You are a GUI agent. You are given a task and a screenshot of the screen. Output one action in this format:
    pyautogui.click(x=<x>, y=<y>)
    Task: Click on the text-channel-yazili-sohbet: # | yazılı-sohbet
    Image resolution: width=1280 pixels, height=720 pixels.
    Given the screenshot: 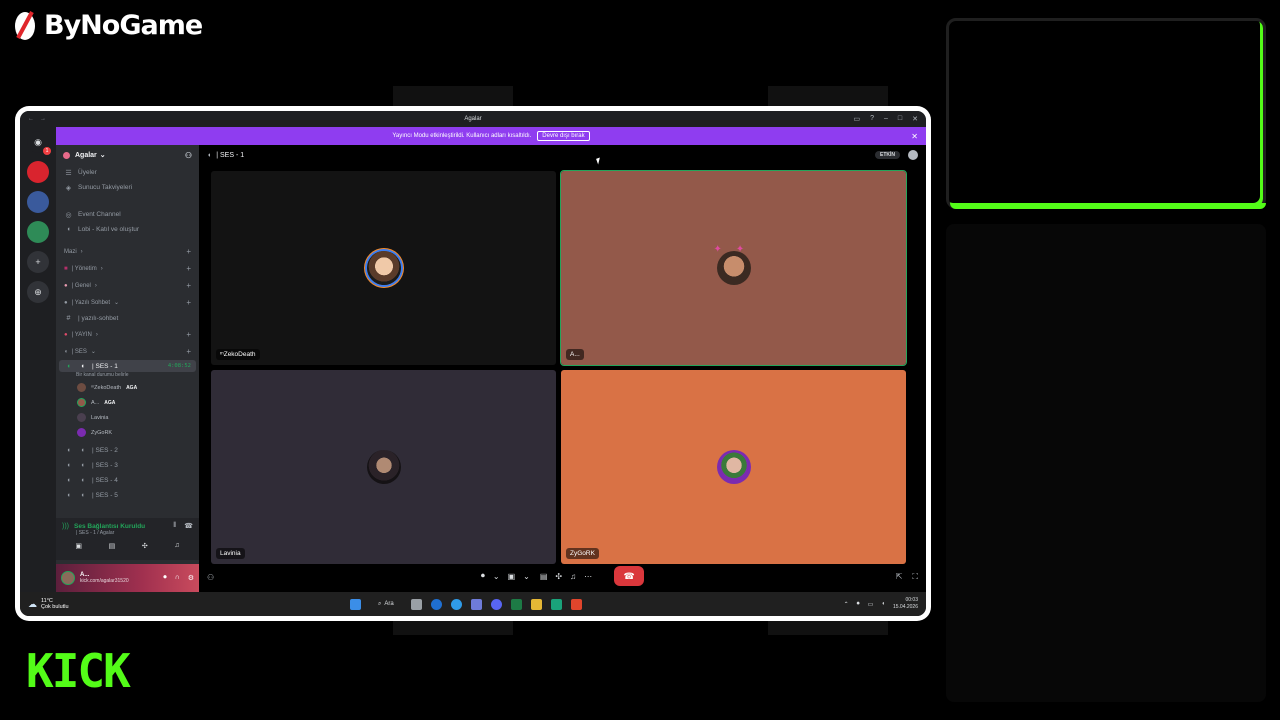 What is the action you would take?
    pyautogui.click(x=127, y=318)
    